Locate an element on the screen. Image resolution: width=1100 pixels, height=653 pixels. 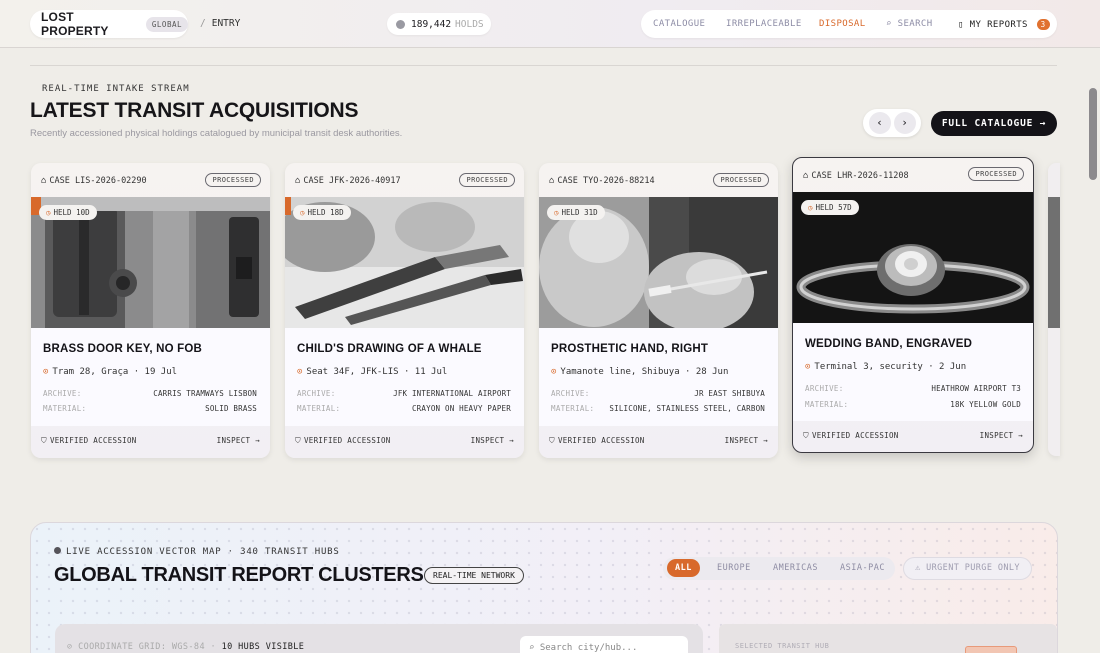
nav-catalogue: CATALOGUE is located at coordinates (679, 24).